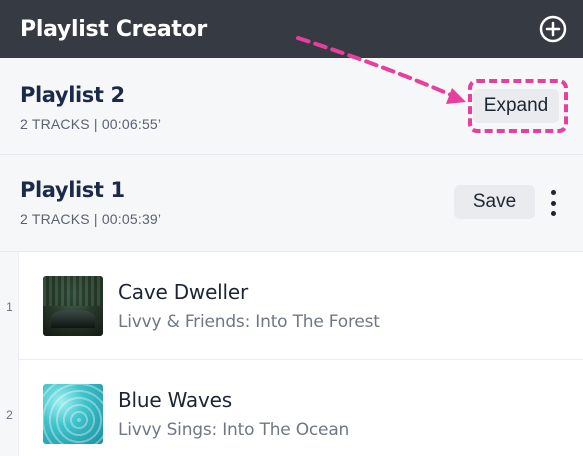 The height and width of the screenshot is (456, 583). I want to click on playlist-meta: 2 TRACKS | 00:05:39’, so click(91, 219).